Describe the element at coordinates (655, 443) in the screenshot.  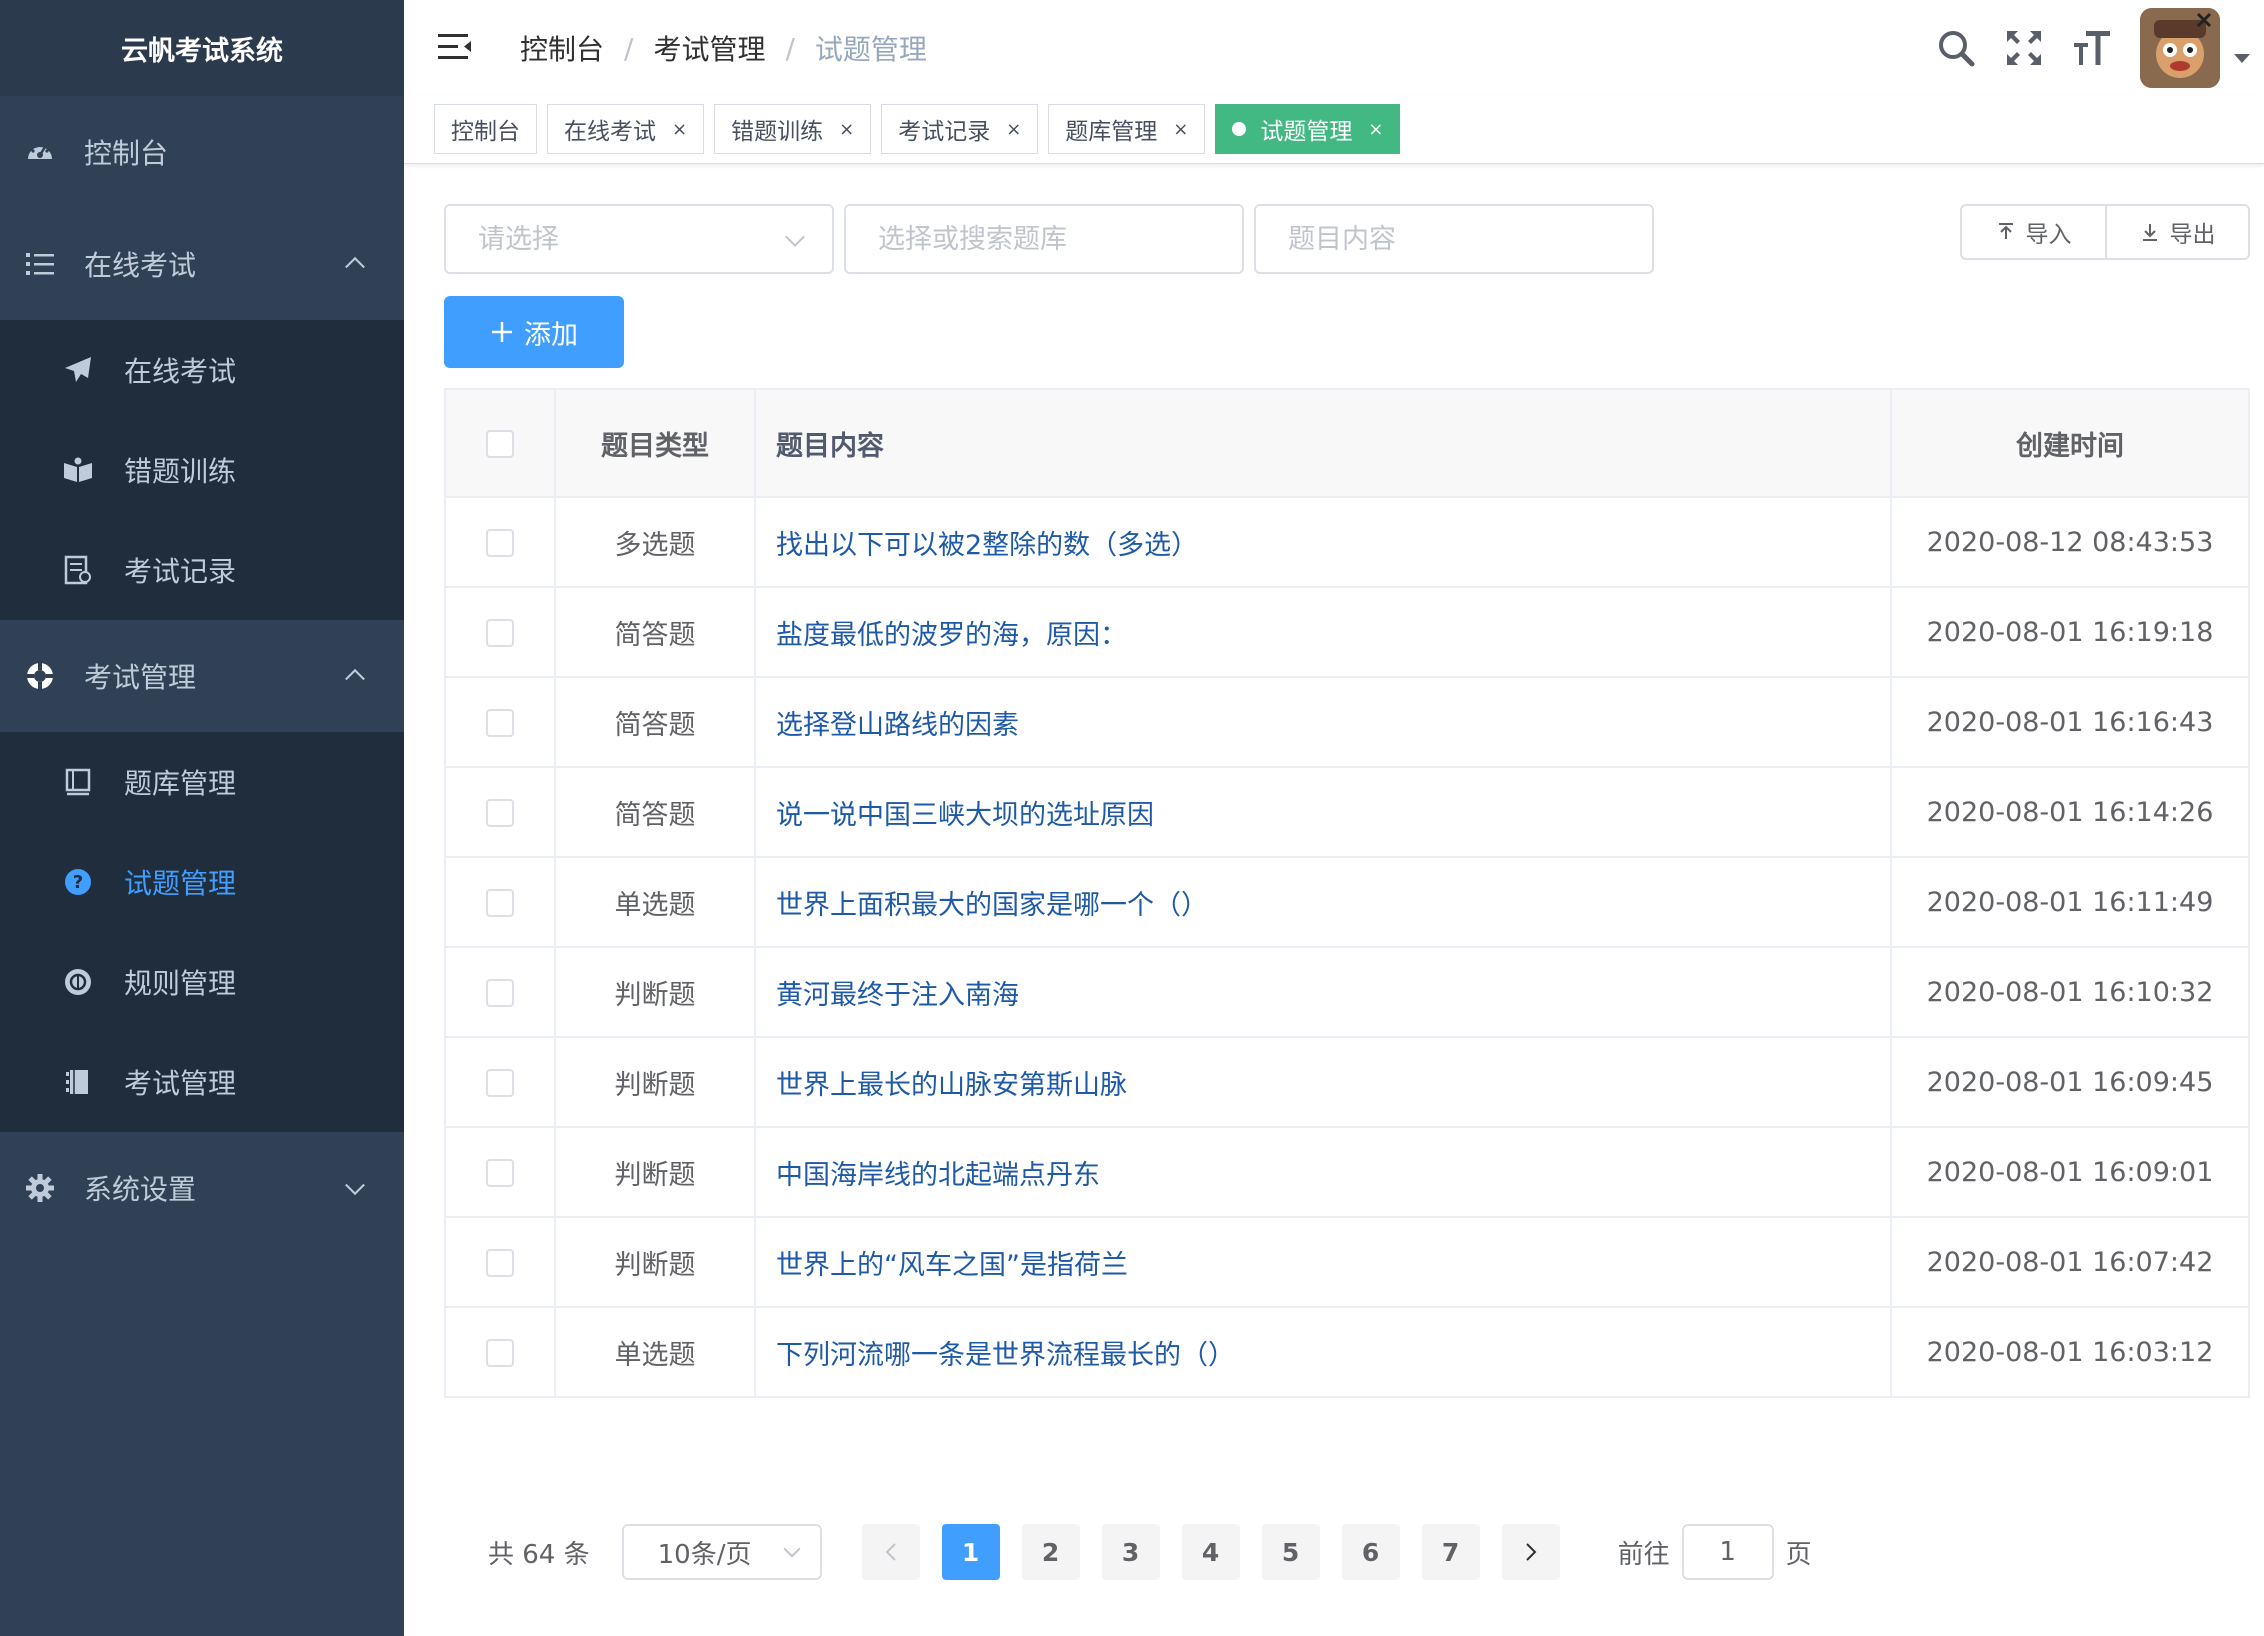
I see `header-type: 题目类型` at that location.